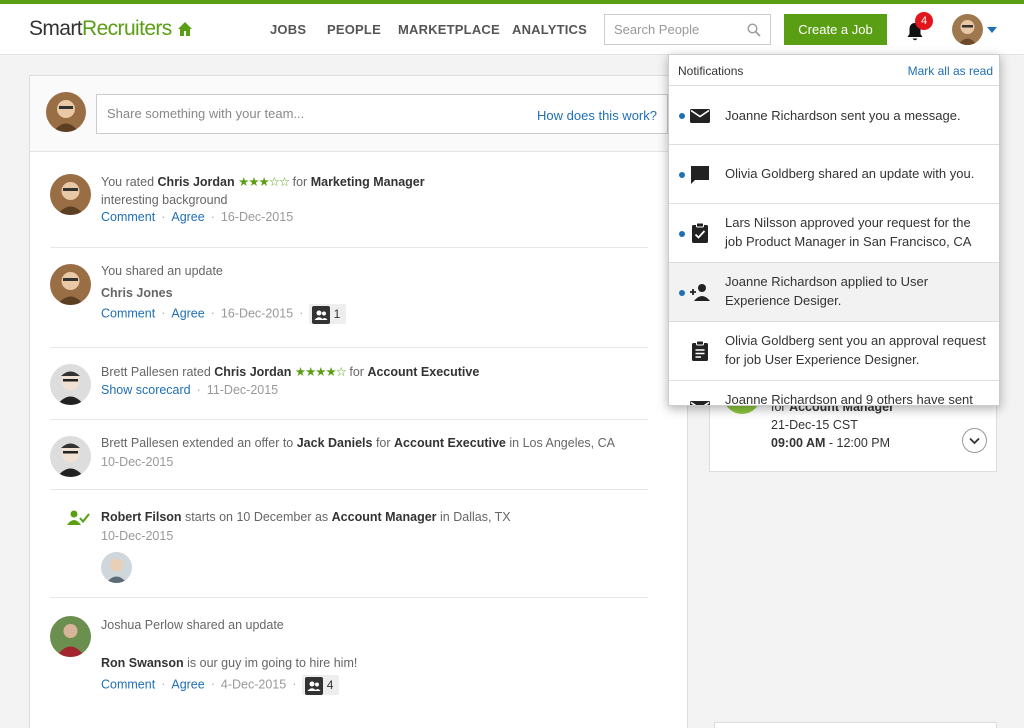 This screenshot has height=728, width=1024. I want to click on home-icon, so click(185, 29).